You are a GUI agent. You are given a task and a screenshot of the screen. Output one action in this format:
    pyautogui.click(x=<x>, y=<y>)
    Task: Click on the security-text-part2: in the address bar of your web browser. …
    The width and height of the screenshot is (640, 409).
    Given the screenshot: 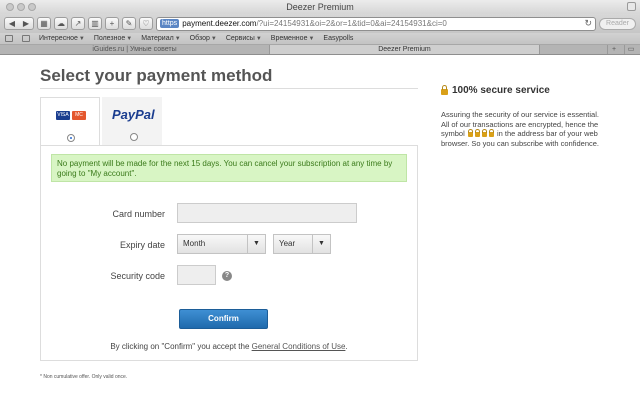 What is the action you would take?
    pyautogui.click(x=520, y=138)
    